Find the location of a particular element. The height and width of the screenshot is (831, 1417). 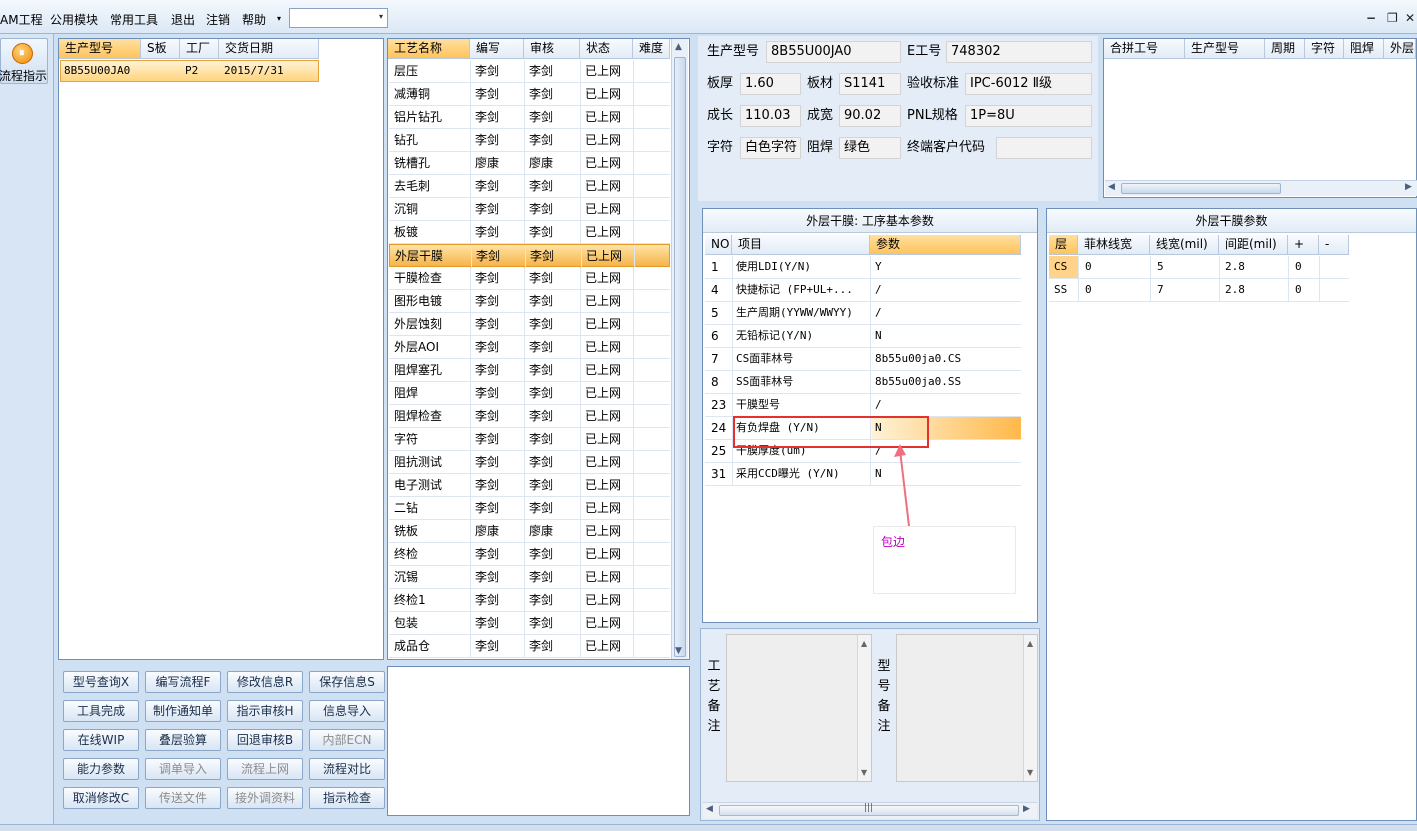

menu-overflow-icon: ▾ is located at coordinates (279, 18).